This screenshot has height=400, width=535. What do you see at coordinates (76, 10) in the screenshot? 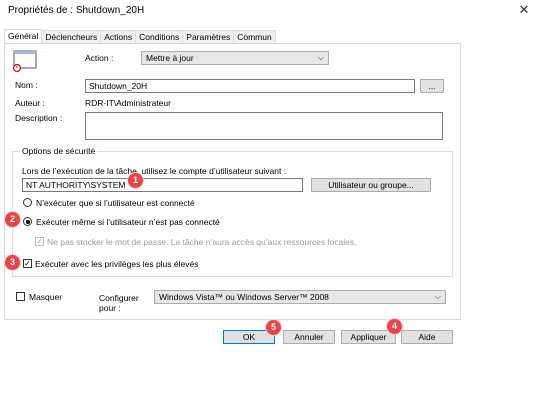
I see `window-title: Propriétés de : Shutdown_20H` at bounding box center [76, 10].